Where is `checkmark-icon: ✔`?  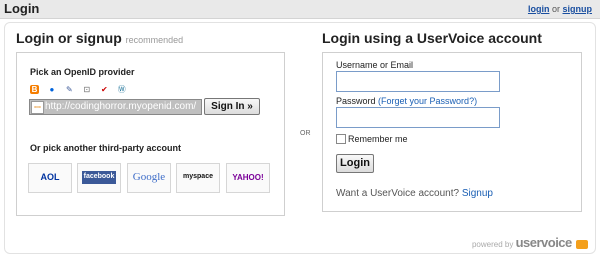
checkmark-icon: ✔ is located at coordinates (104, 89).